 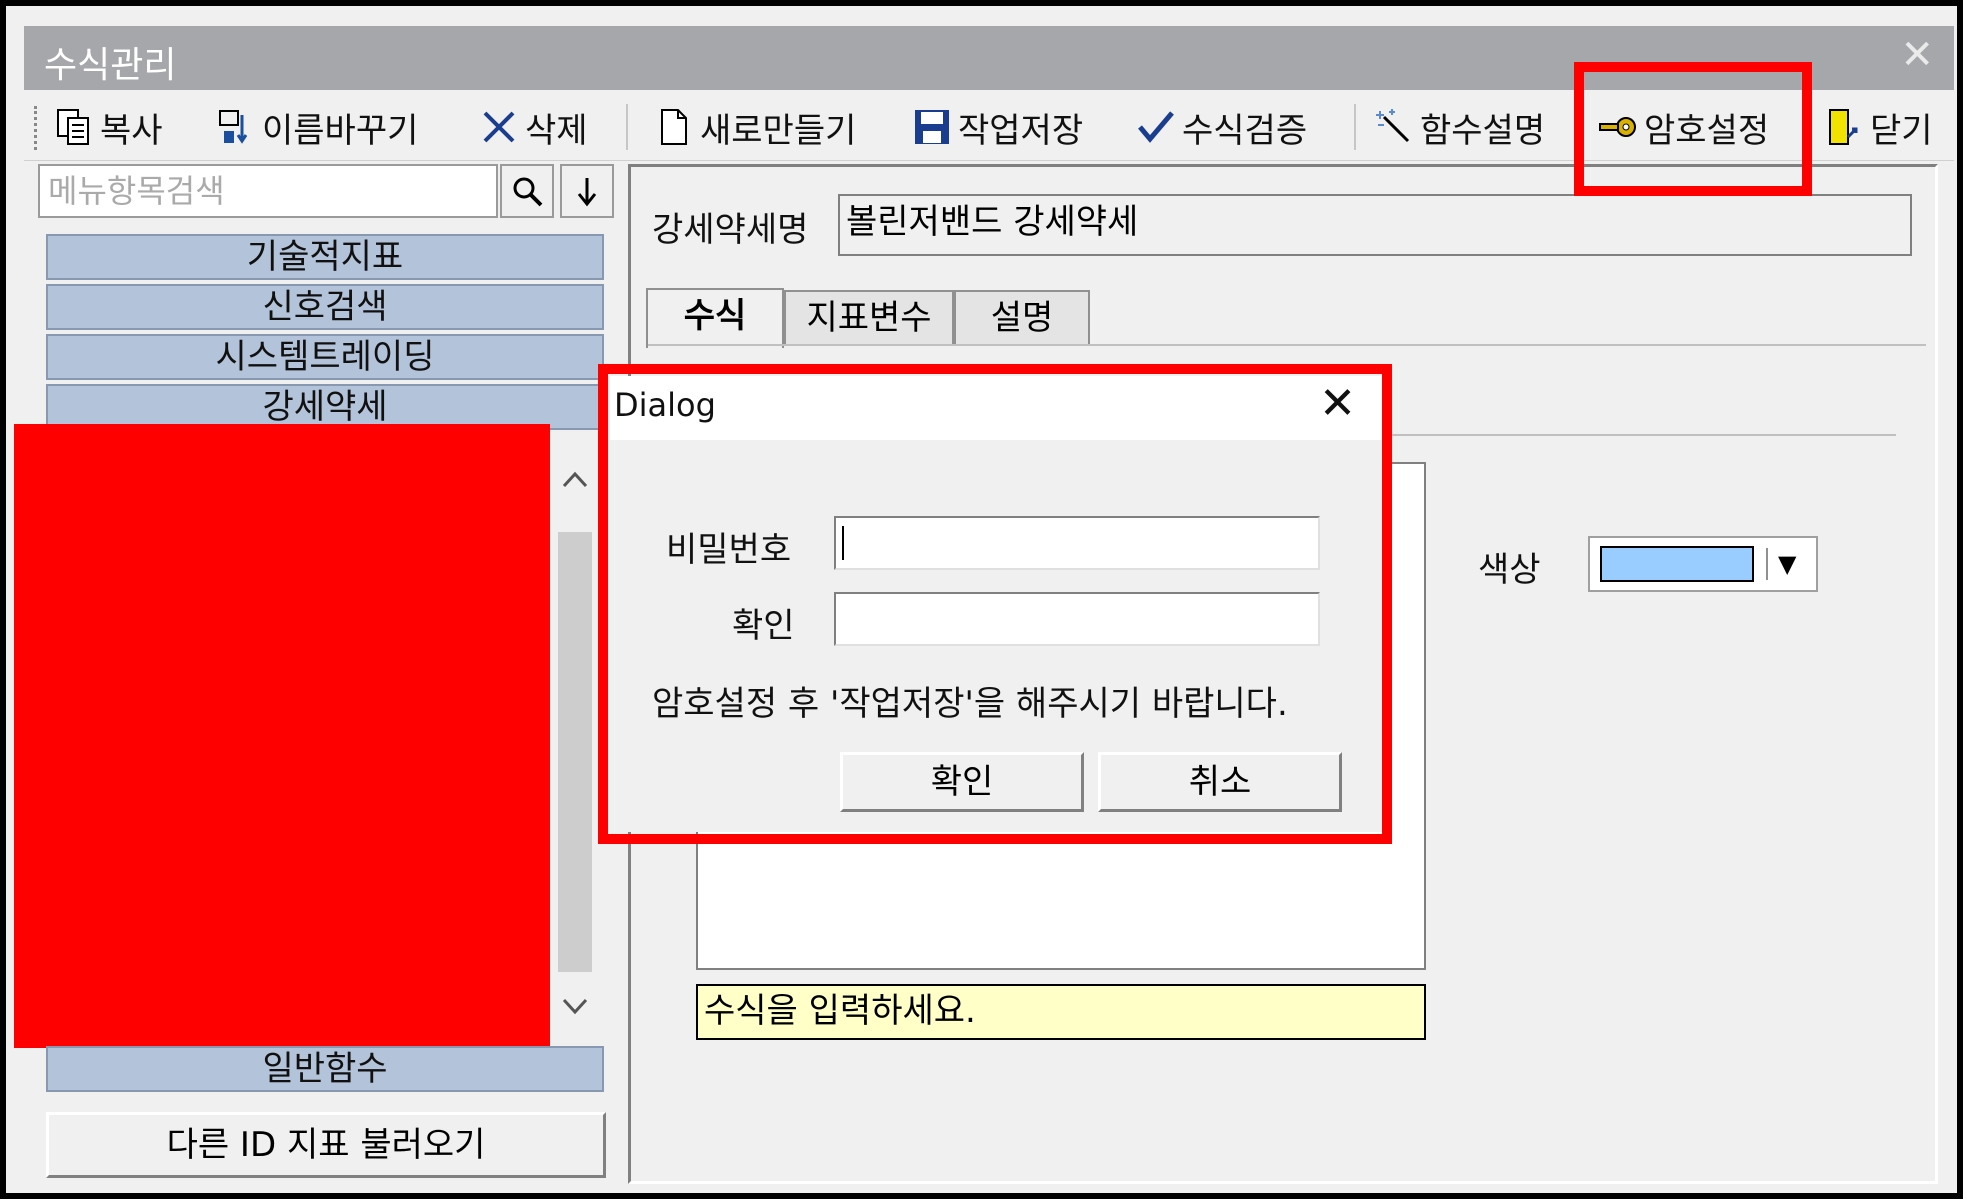 What do you see at coordinates (325, 257) in the screenshot?
I see `category-technical-indicators: 기술적지표` at bounding box center [325, 257].